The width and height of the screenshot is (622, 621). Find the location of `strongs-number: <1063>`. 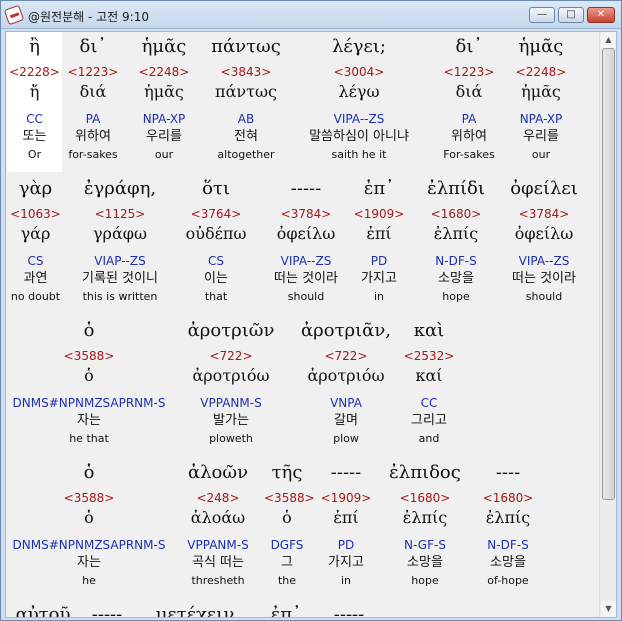

strongs-number: <1063> is located at coordinates (35, 214).